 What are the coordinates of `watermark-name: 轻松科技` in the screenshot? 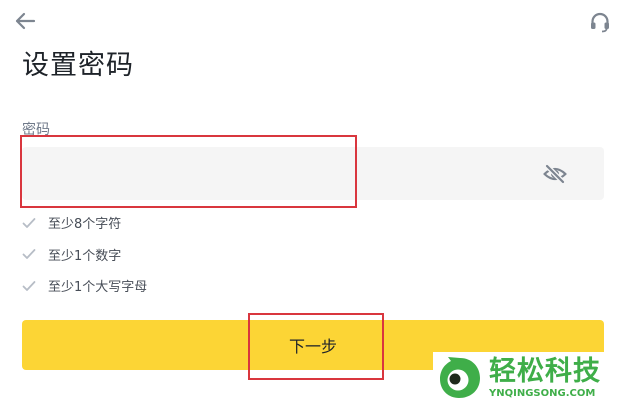 It's located at (545, 371).